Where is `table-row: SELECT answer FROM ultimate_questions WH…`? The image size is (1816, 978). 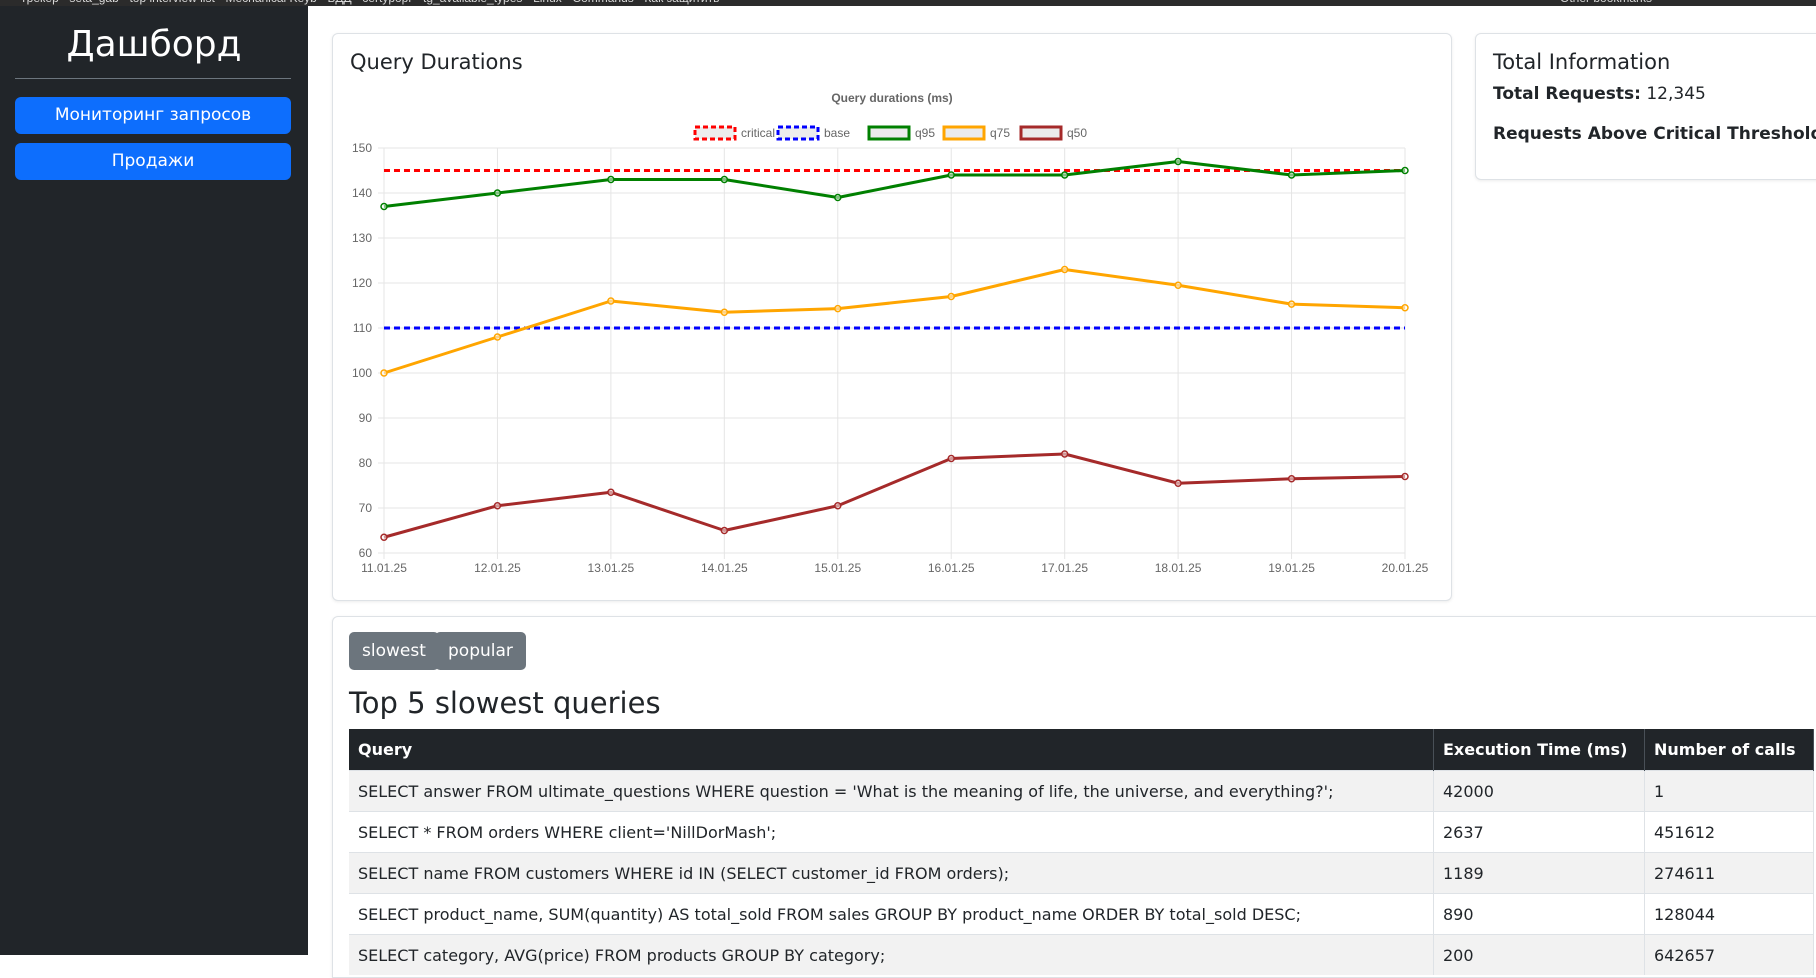
table-row: SELECT answer FROM ultimate_questions WH… is located at coordinates (1081, 791).